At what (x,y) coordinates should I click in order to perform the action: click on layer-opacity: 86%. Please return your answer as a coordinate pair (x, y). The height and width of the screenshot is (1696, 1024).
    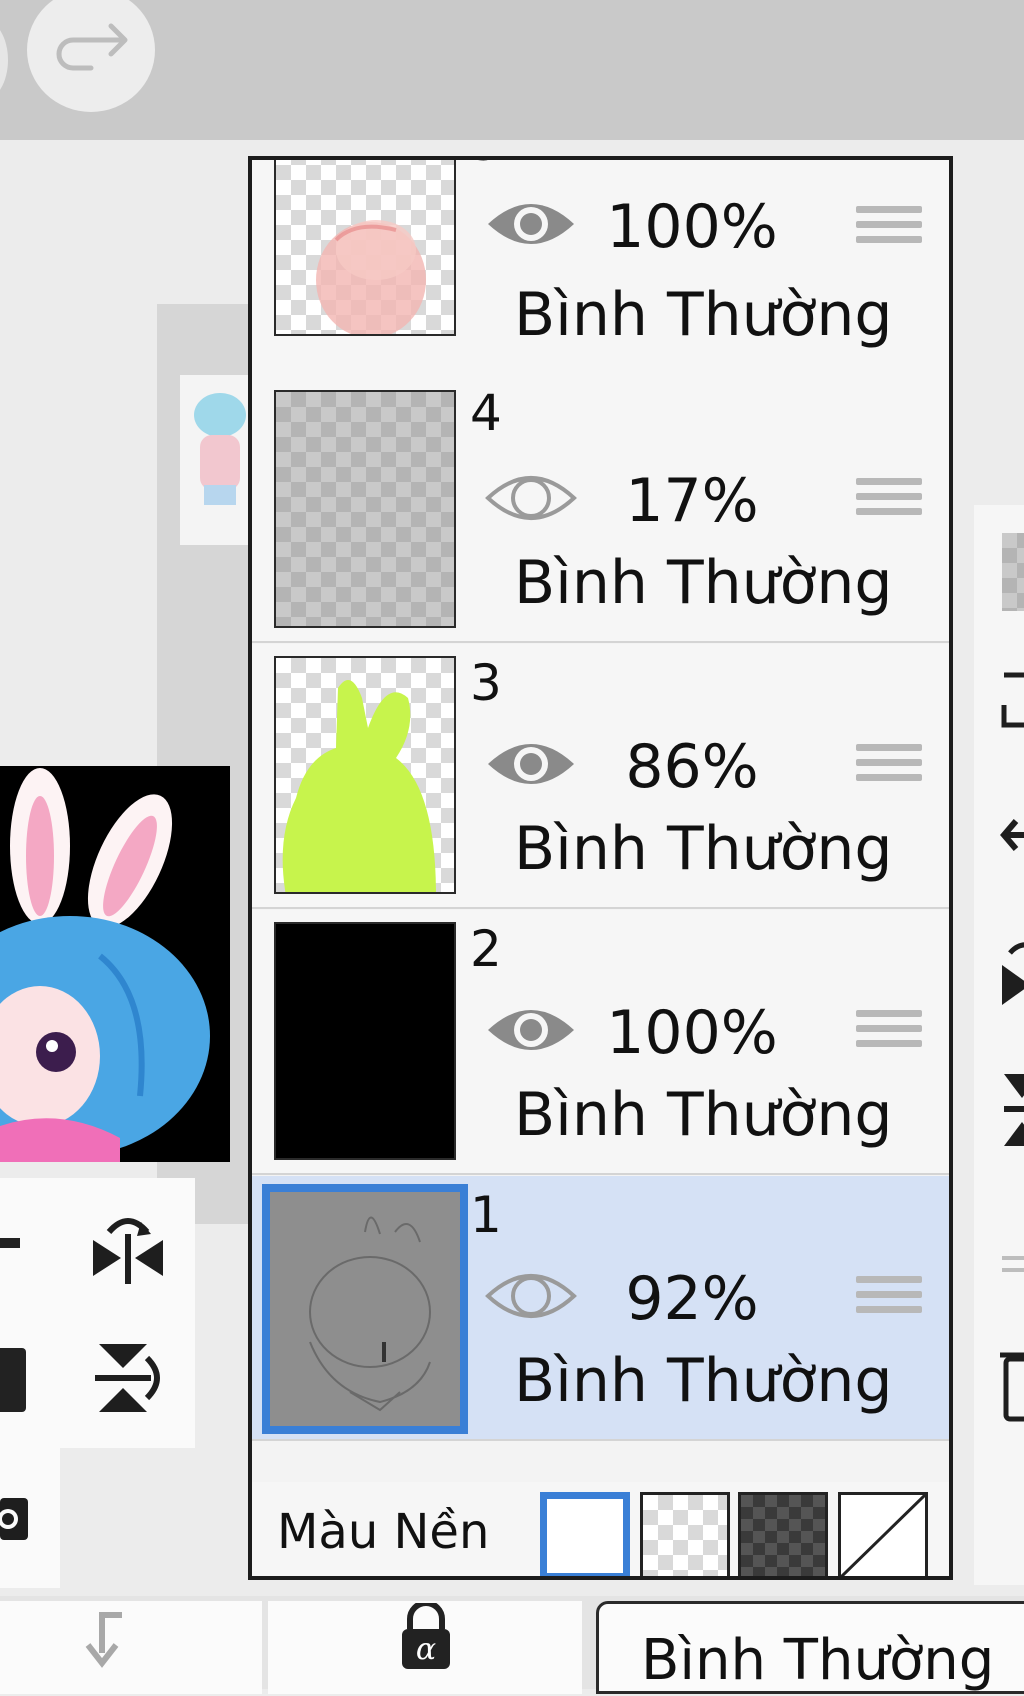
    Looking at the image, I should click on (692, 767).